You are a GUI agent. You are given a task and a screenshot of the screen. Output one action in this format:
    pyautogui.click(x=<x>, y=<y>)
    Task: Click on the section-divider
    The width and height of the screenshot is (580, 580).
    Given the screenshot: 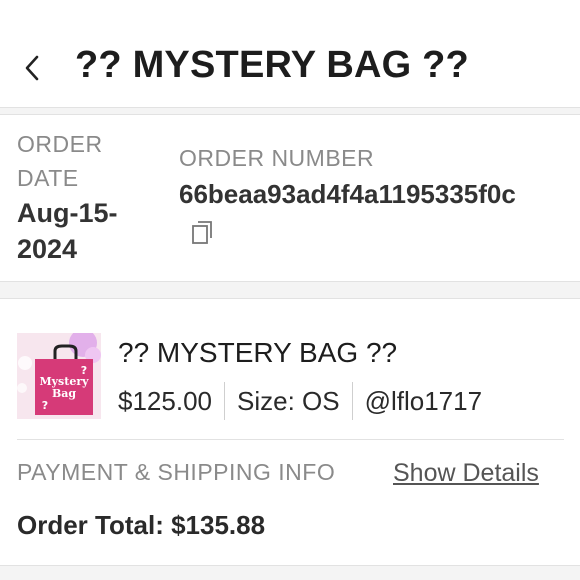 What is the action you would take?
    pyautogui.click(x=290, y=439)
    